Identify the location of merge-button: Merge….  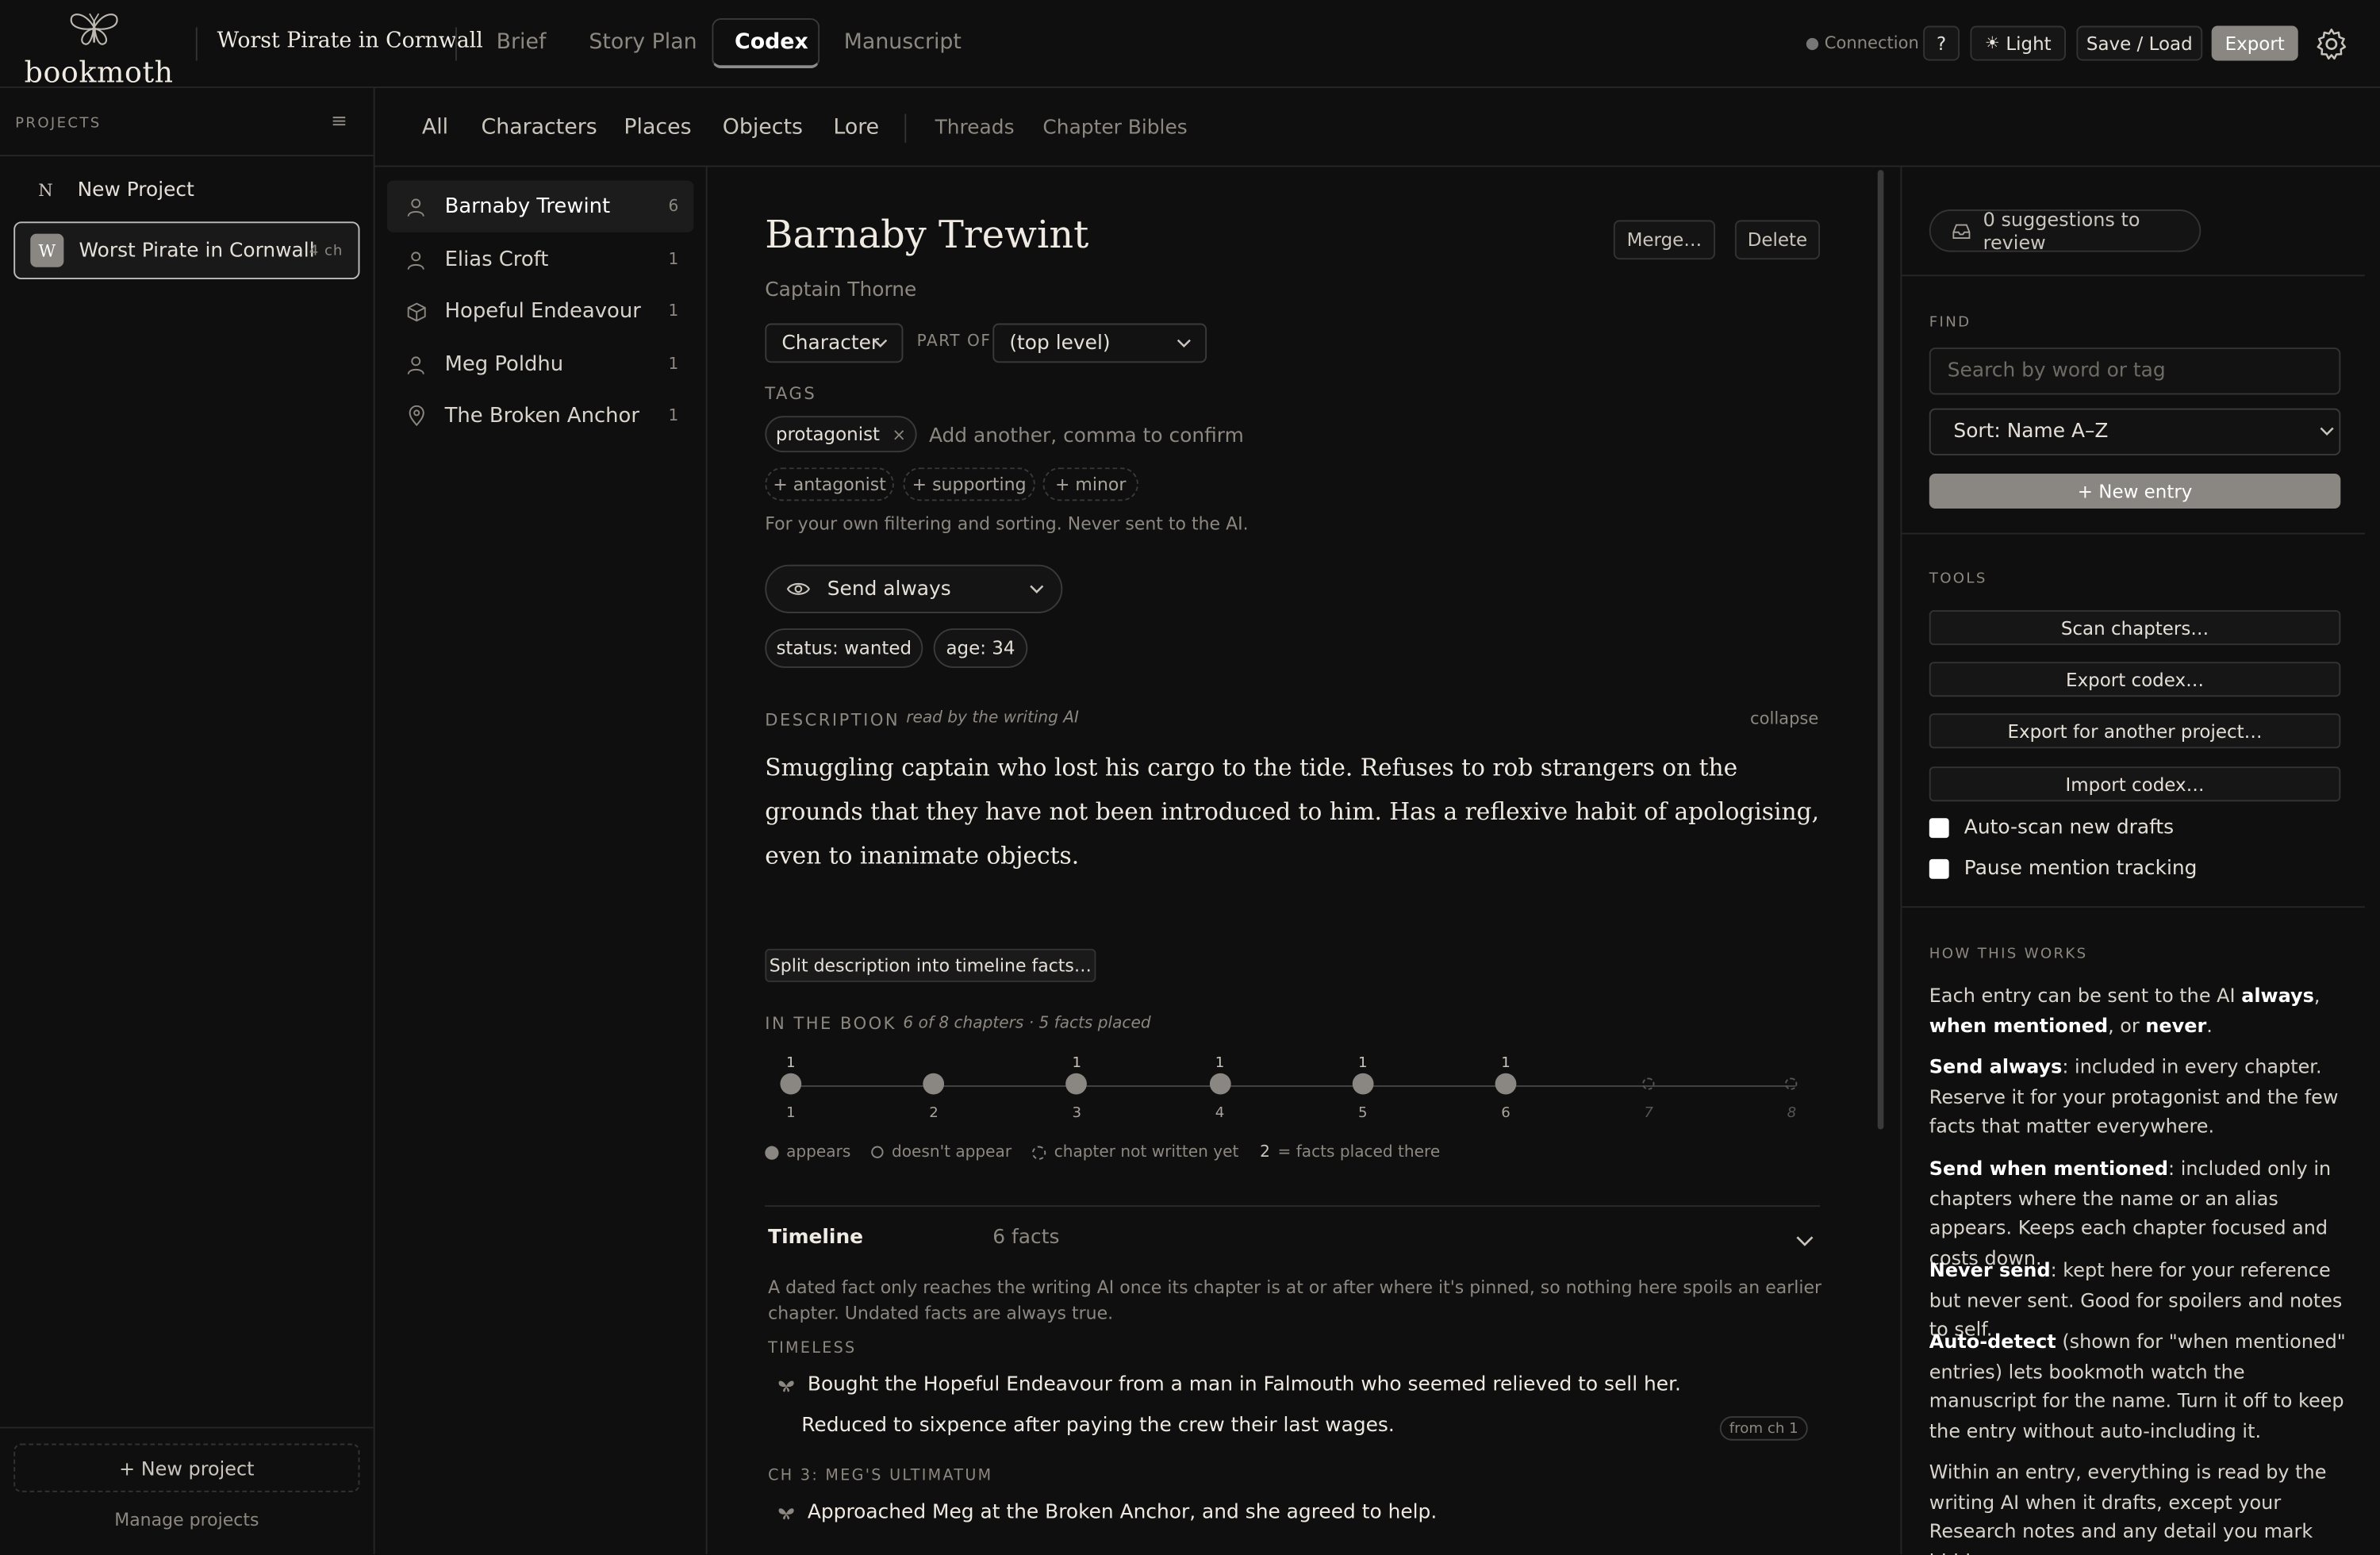
(1664, 240).